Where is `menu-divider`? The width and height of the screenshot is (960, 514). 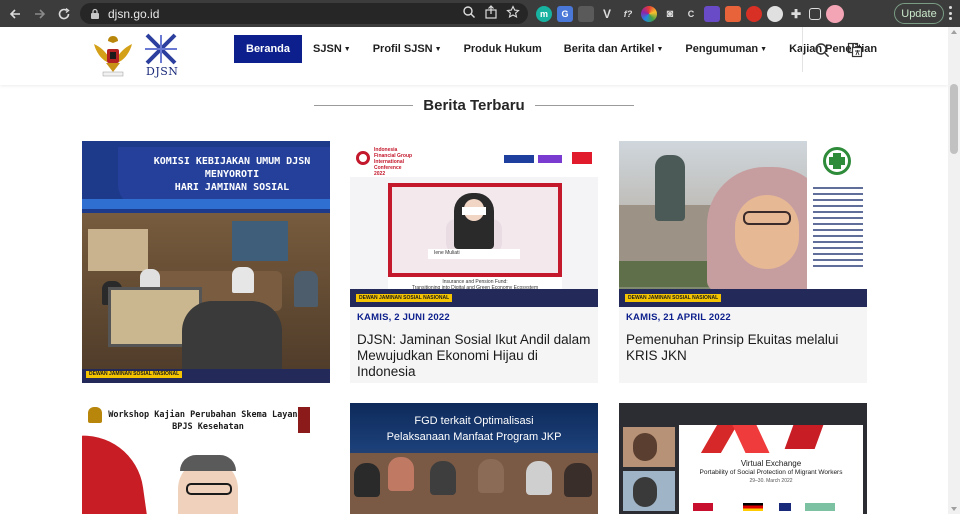
menu-divider is located at coordinates (802, 49).